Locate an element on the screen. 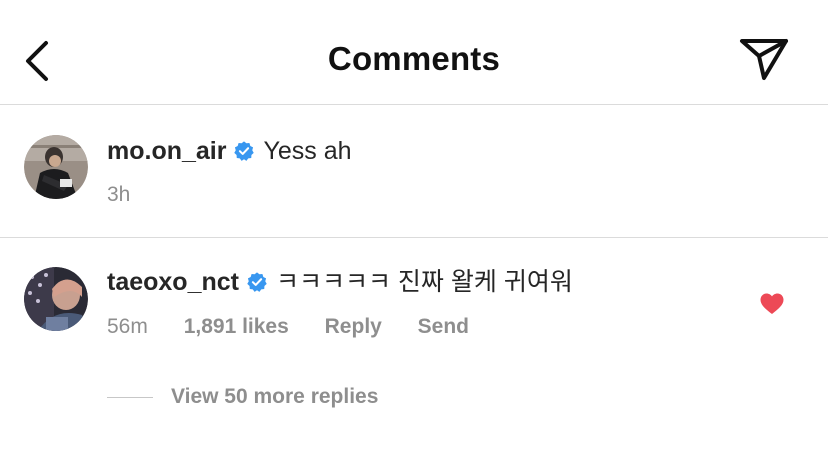  likes-count-link: 1,891 likes is located at coordinates (236, 327).